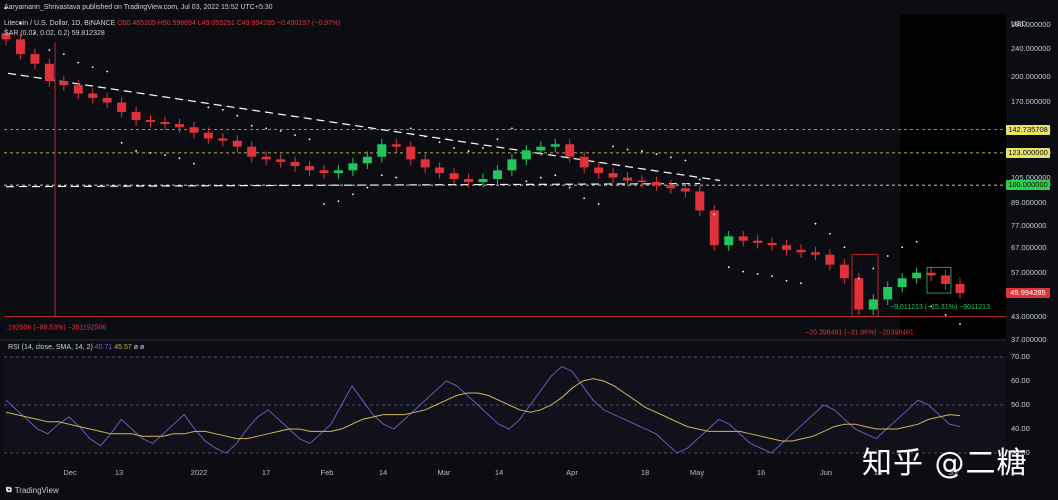 This screenshot has height=500, width=1058. Describe the element at coordinates (645, 472) in the screenshot. I see `time-tick: 18` at that location.